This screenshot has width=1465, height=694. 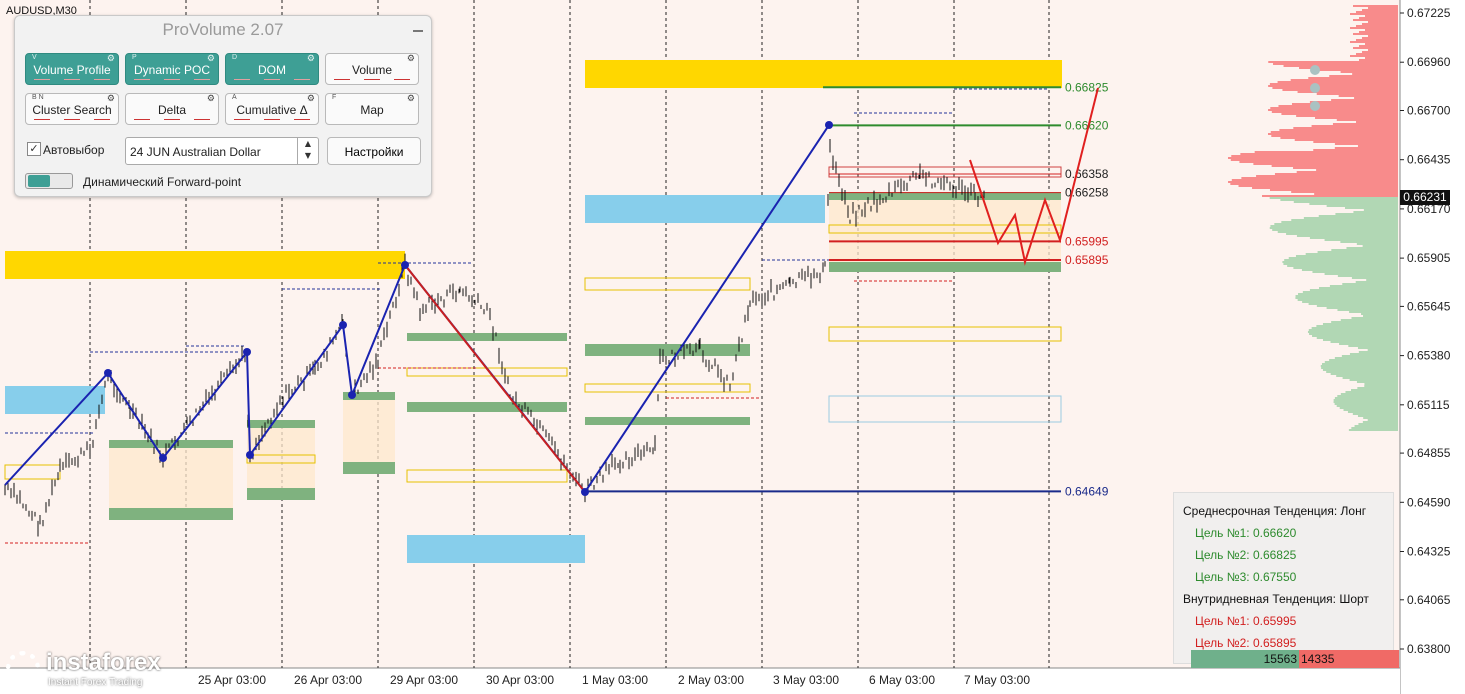 What do you see at coordinates (1429, 552) in the screenshot?
I see `price-axis-label: 0.64325` at bounding box center [1429, 552].